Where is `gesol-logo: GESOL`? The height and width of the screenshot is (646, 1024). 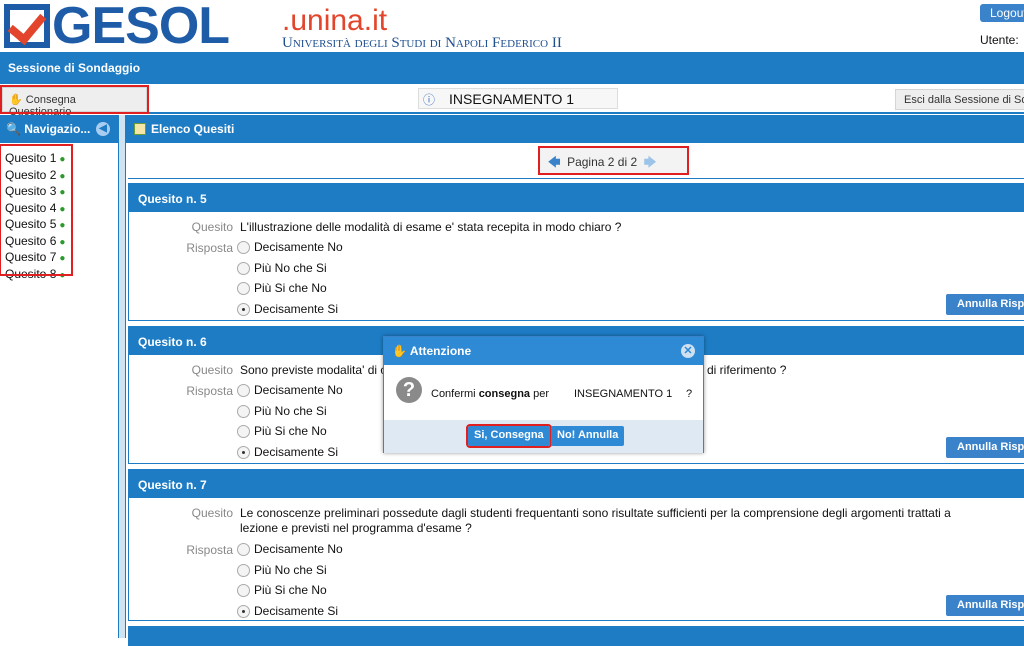 gesol-logo: GESOL is located at coordinates (117, 26).